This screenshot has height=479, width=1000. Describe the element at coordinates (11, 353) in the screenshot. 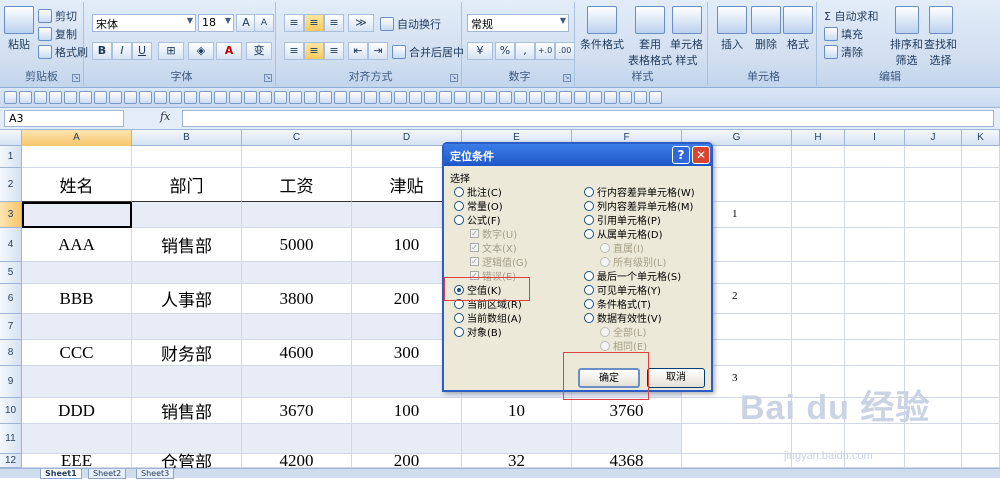

I see `row-header-8: 8` at that location.